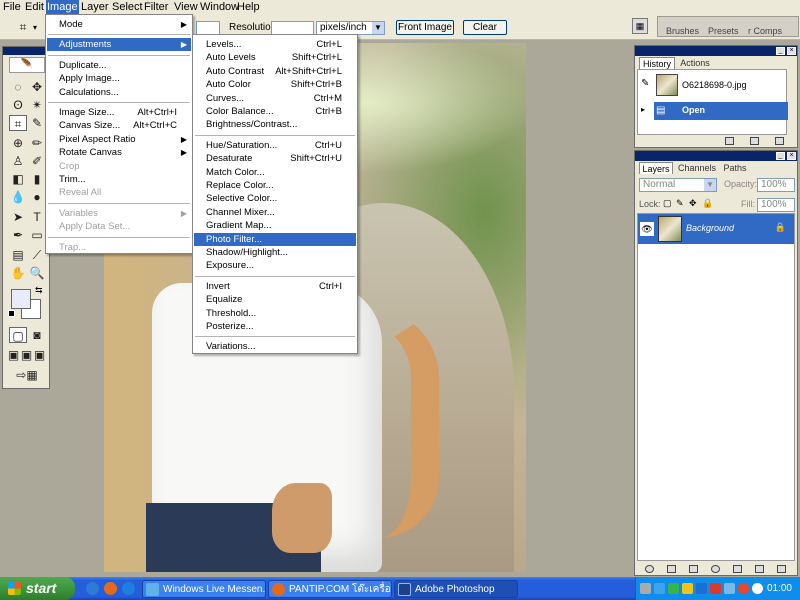  Describe the element at coordinates (37, 273) in the screenshot. I see `zoom-tool-icon: 🔍` at that location.